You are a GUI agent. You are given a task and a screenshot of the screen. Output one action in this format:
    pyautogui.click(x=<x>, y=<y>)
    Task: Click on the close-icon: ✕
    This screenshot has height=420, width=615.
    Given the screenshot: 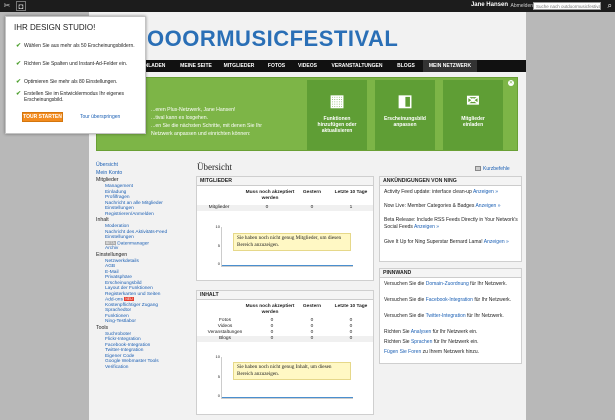 What is the action you would take?
    pyautogui.click(x=511, y=83)
    